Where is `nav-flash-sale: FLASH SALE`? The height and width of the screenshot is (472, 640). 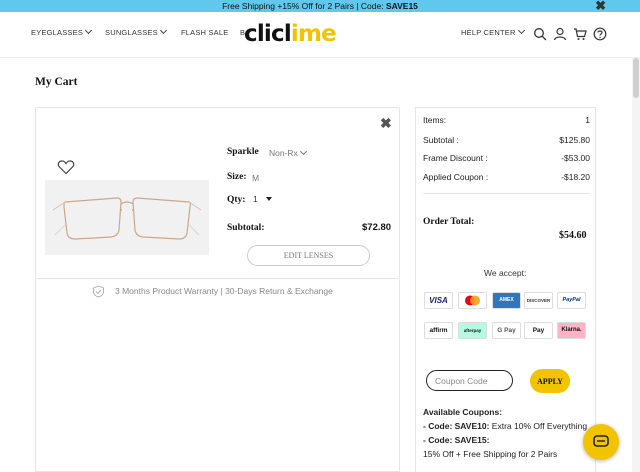
nav-flash-sale: FLASH SALE is located at coordinates (204, 32).